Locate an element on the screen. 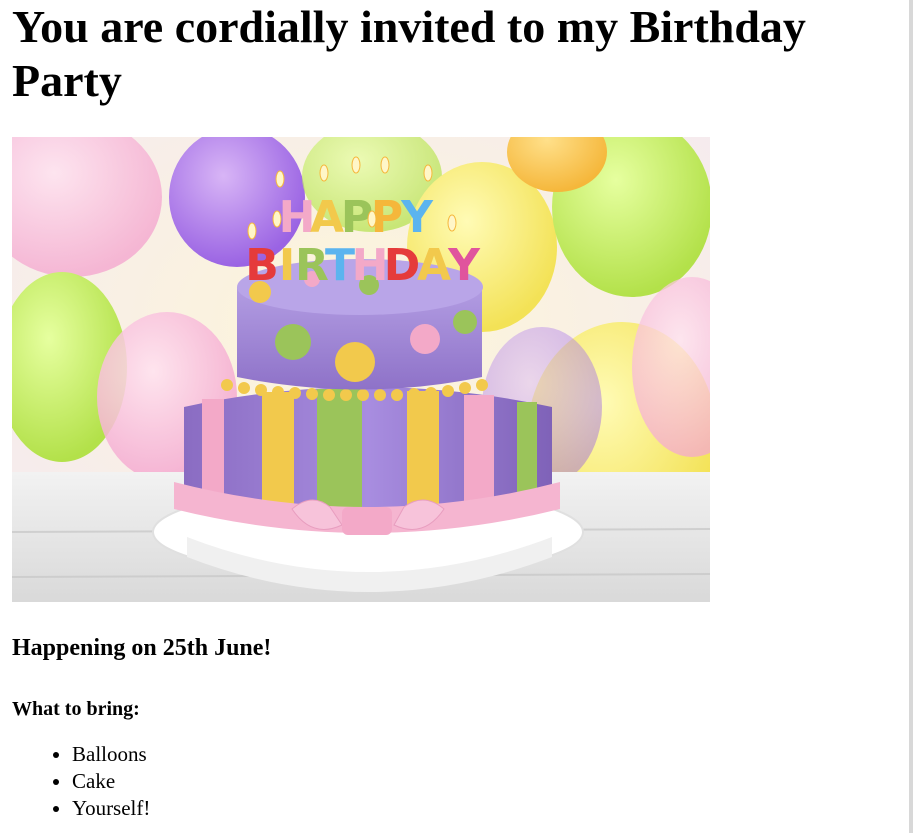  bring-list: Balloons Cake Yourself! is located at coordinates (457, 781).